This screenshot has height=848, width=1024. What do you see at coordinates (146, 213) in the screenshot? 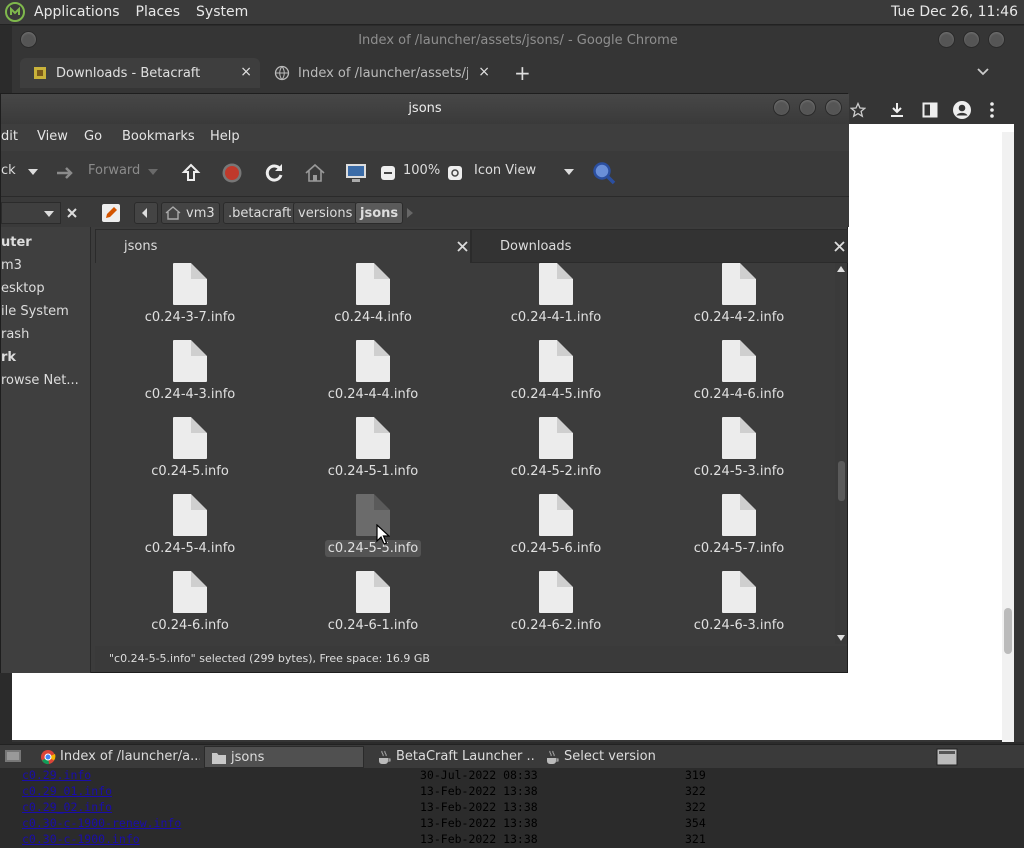
I see `breadcrumb-back-icon` at bounding box center [146, 213].